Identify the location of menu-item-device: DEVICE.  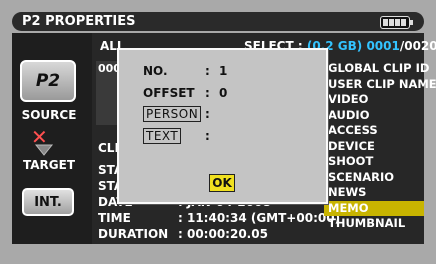
(374, 147).